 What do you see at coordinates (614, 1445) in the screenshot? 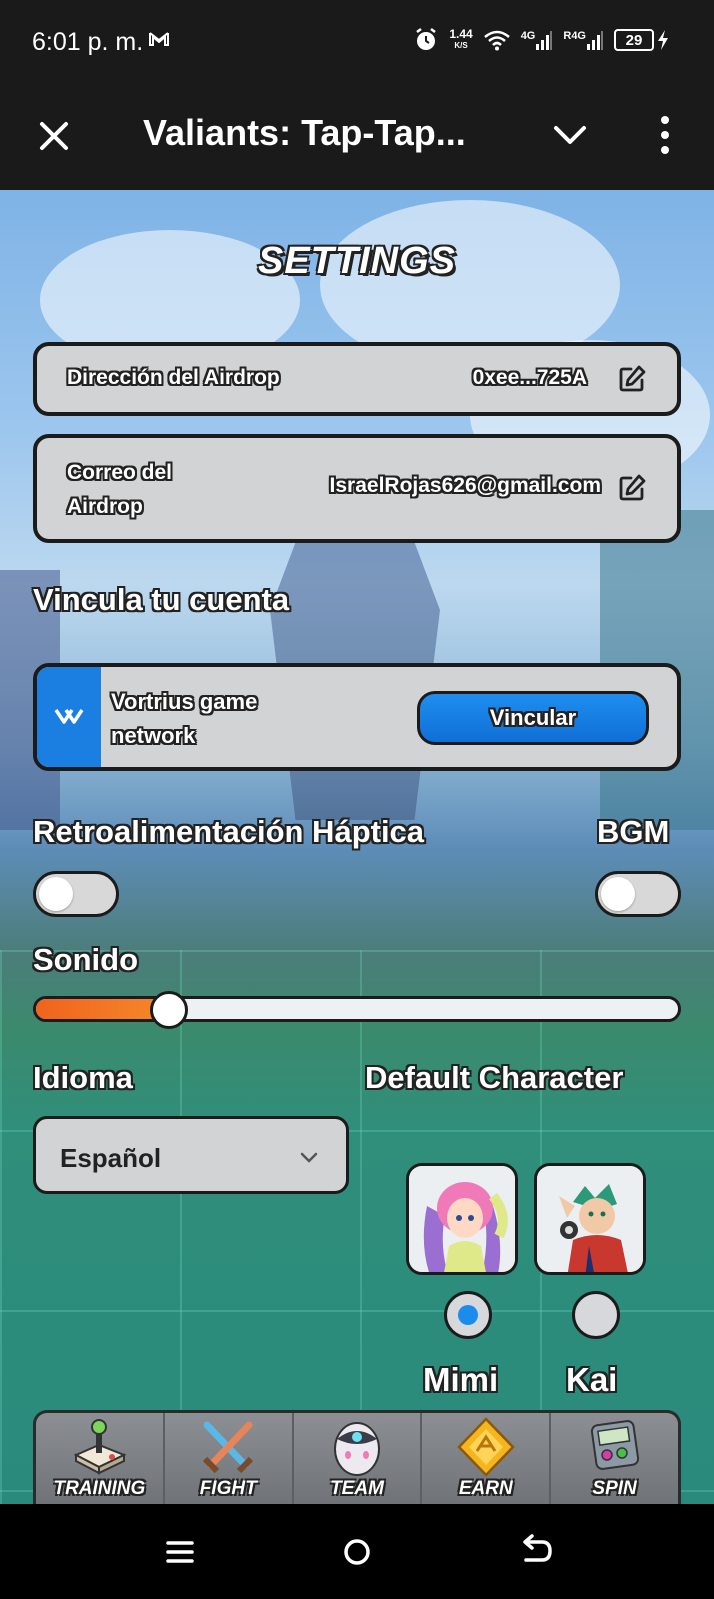
I see `slot-machine-icon` at bounding box center [614, 1445].